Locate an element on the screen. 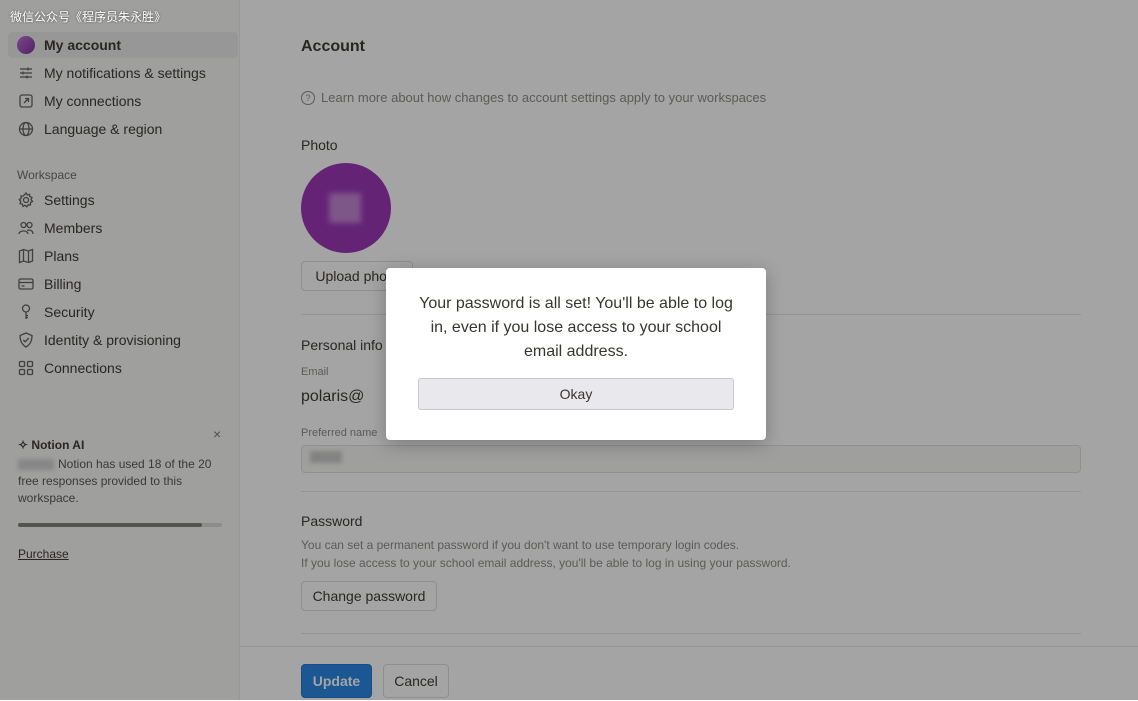  watermark-text: 微信公众号《程序员朱永胜》 is located at coordinates (88, 17).